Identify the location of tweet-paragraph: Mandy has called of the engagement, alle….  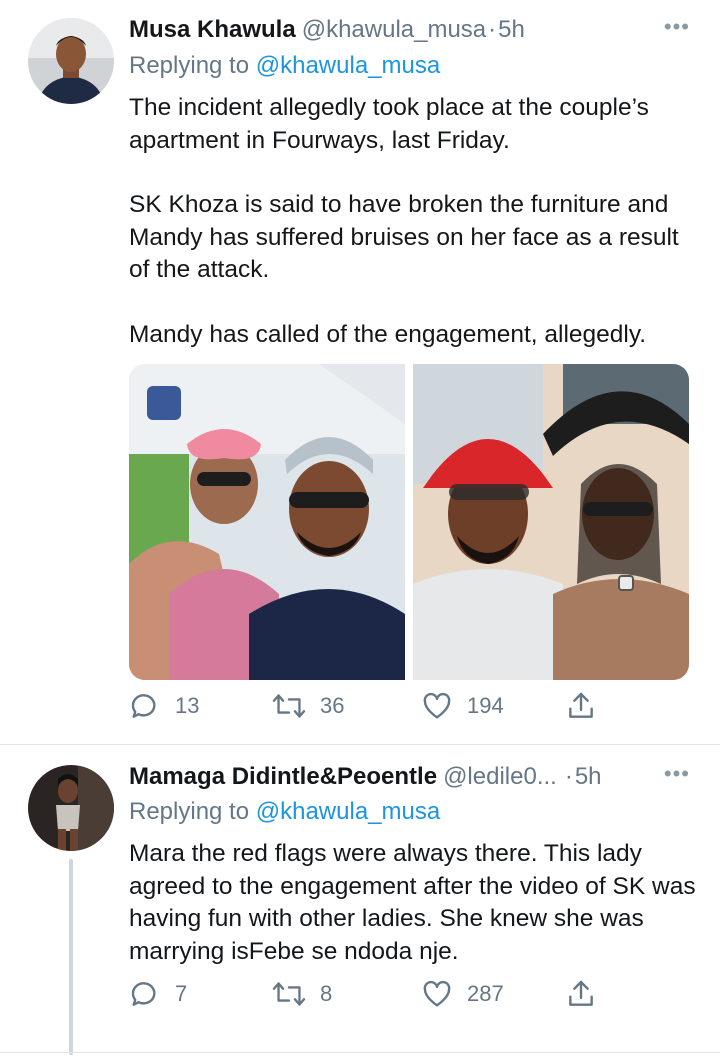
(388, 334).